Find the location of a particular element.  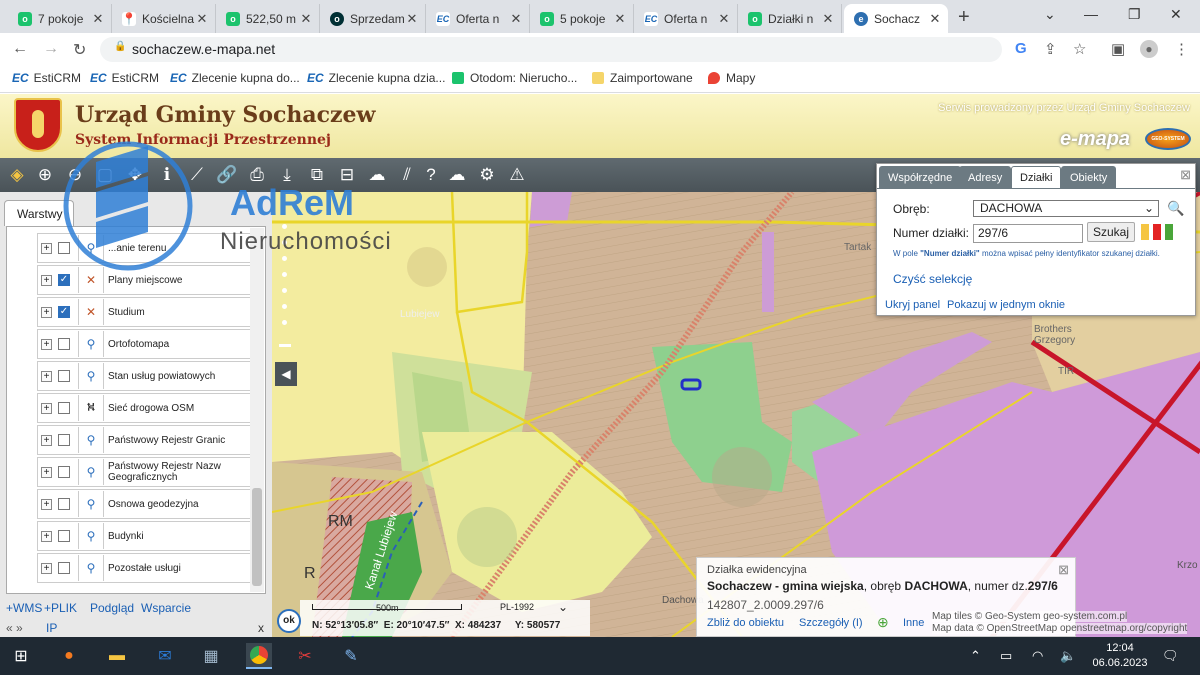

outlook-icon: ✉ is located at coordinates (165, 656).